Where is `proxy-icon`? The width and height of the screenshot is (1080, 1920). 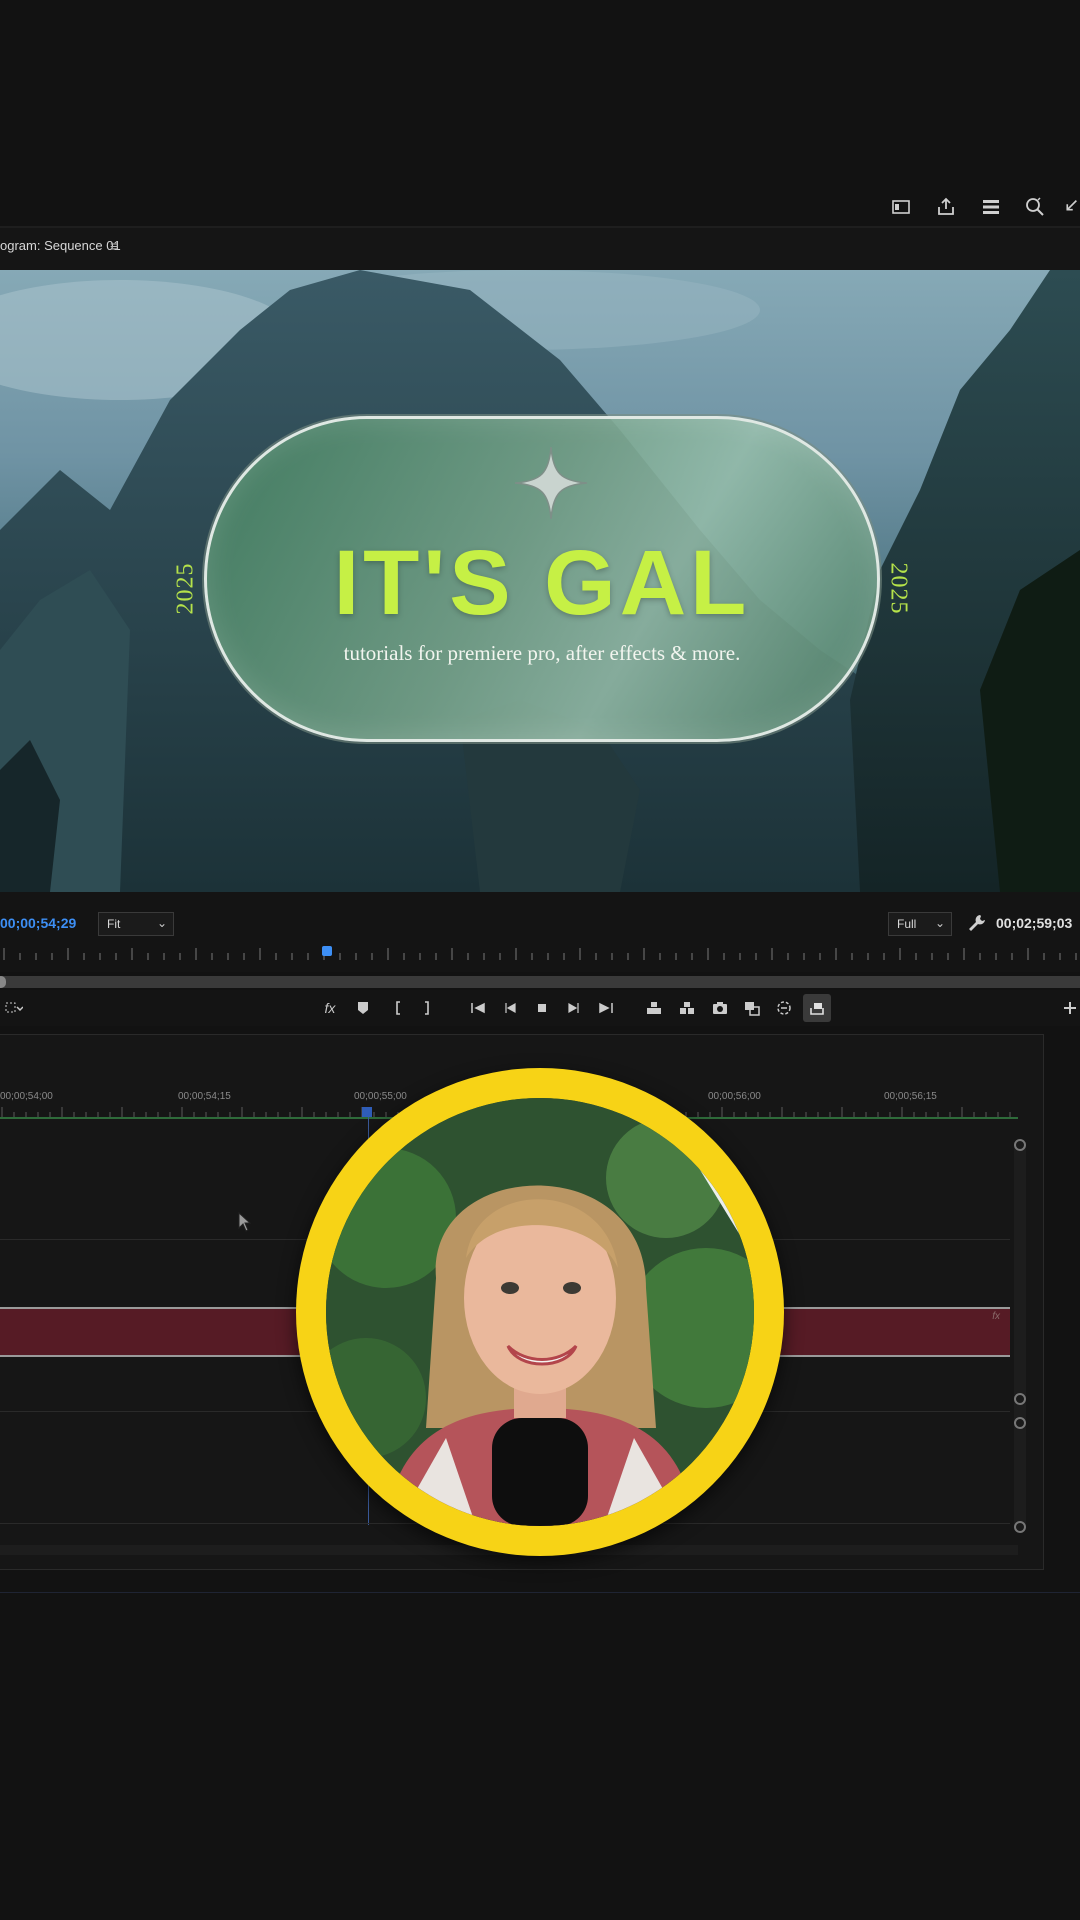 proxy-icon is located at coordinates (784, 1008).